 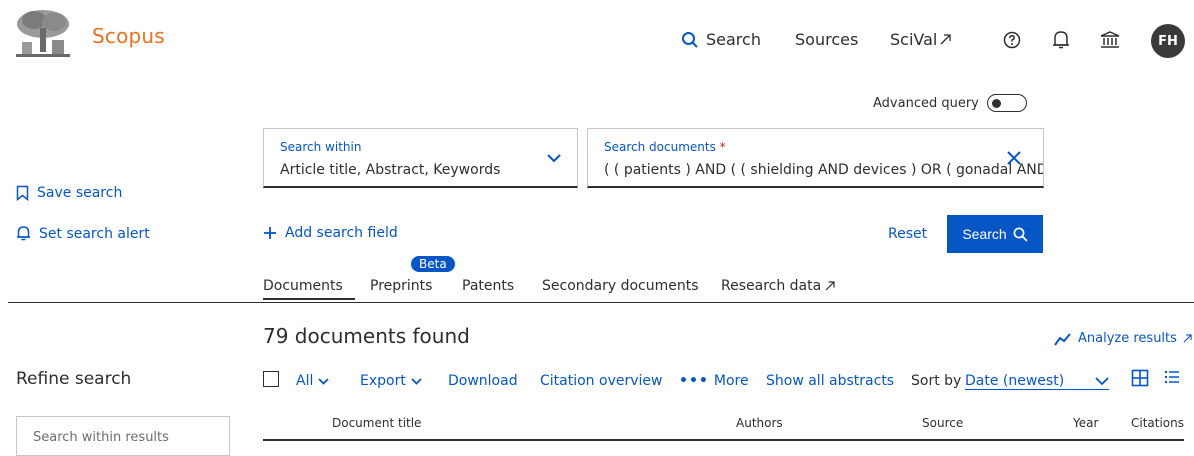 I want to click on search-button-label: Search, so click(x=984, y=234).